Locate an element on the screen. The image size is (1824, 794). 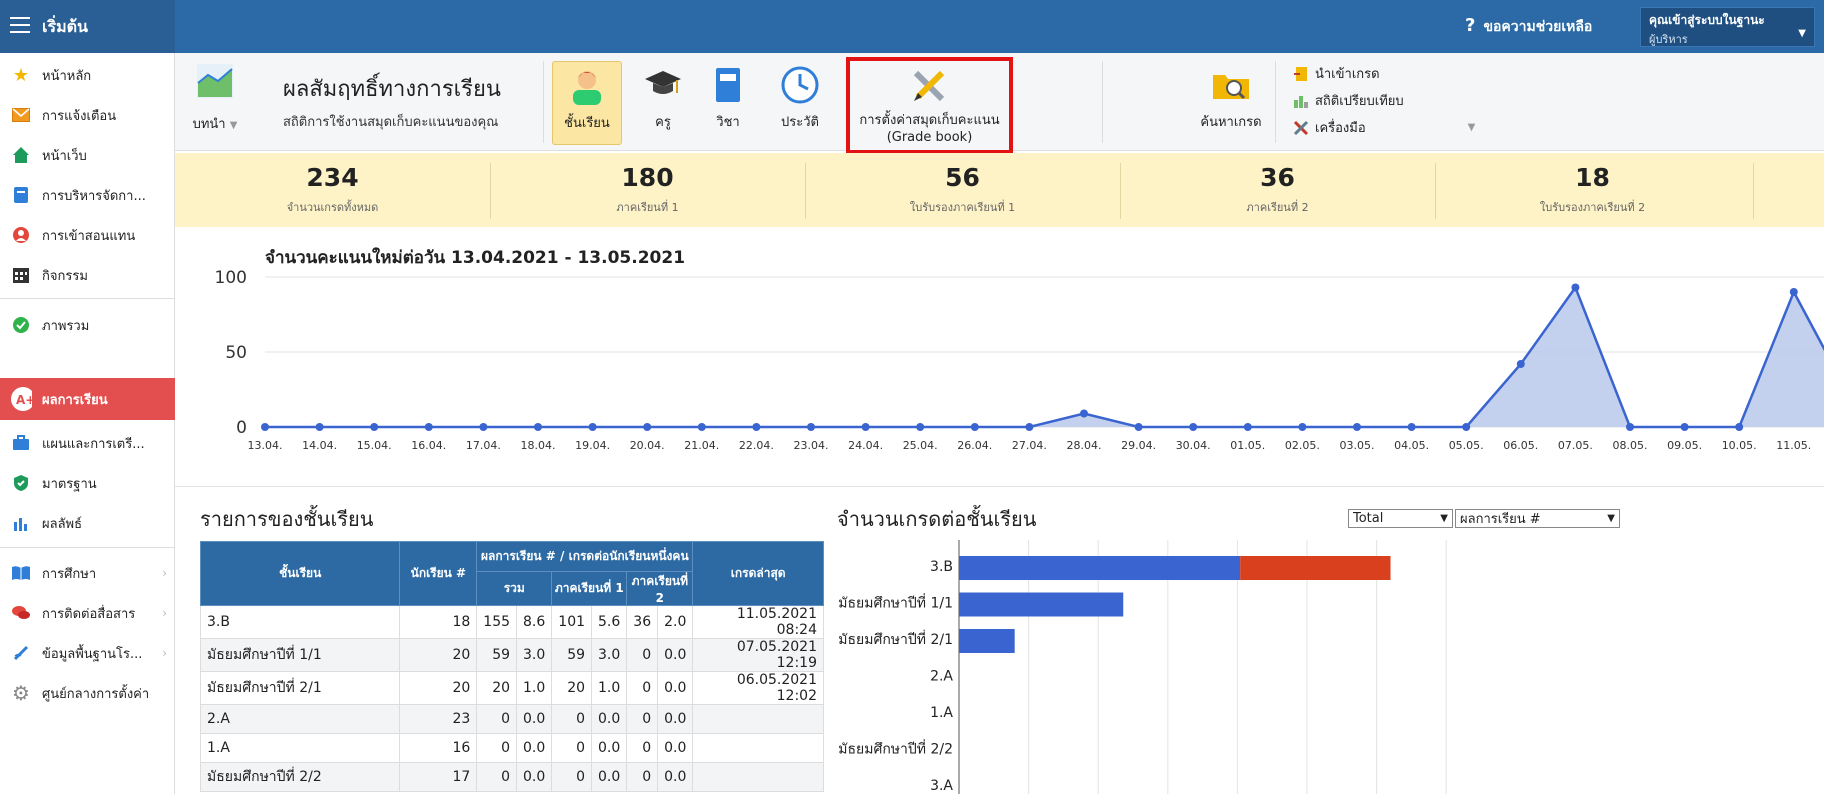
table-row: 3.B 18 155 8.6 101 5.6 36 2.0 11.05.2021 08:24 is located at coordinates (511, 622).